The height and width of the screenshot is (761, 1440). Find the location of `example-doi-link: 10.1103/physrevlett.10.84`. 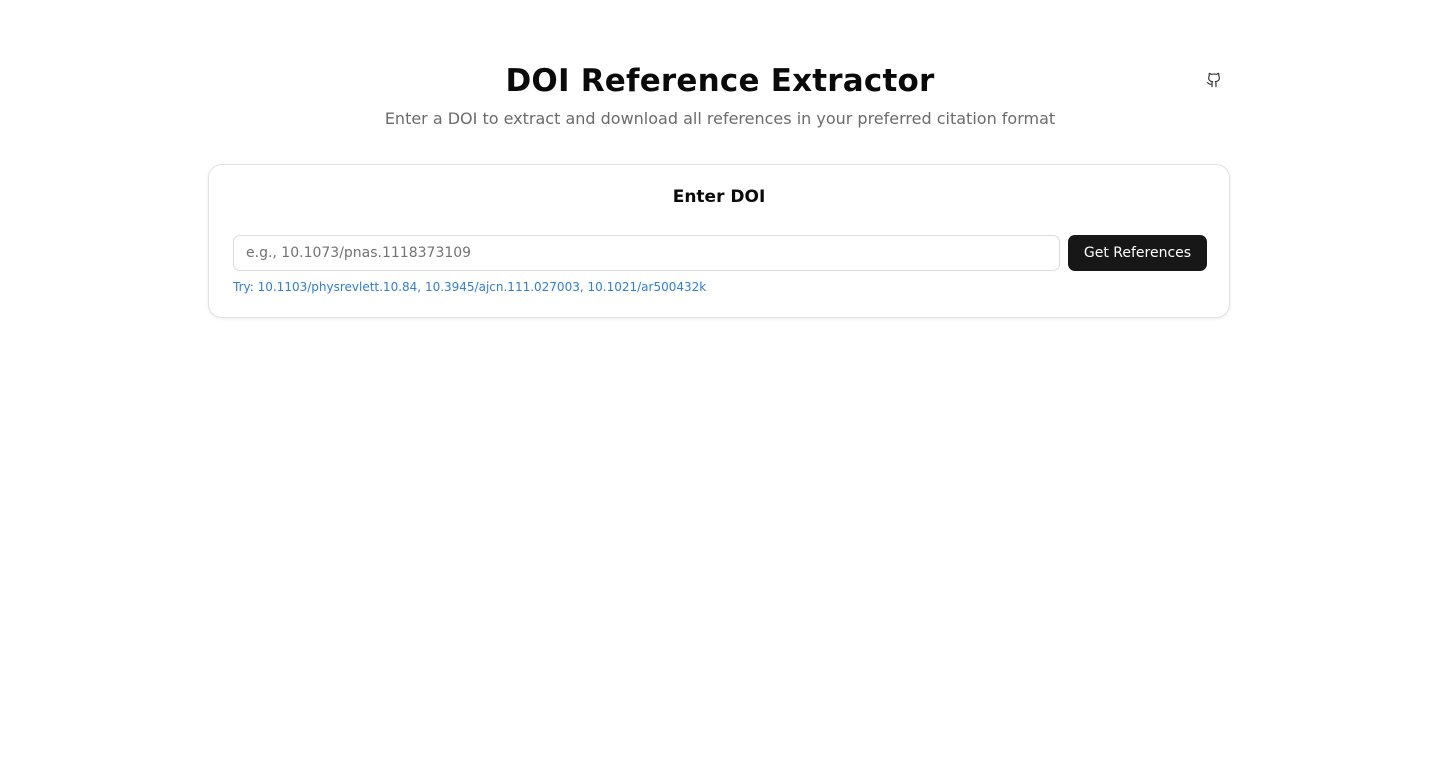

example-doi-link: 10.1103/physrevlett.10.84 is located at coordinates (338, 287).